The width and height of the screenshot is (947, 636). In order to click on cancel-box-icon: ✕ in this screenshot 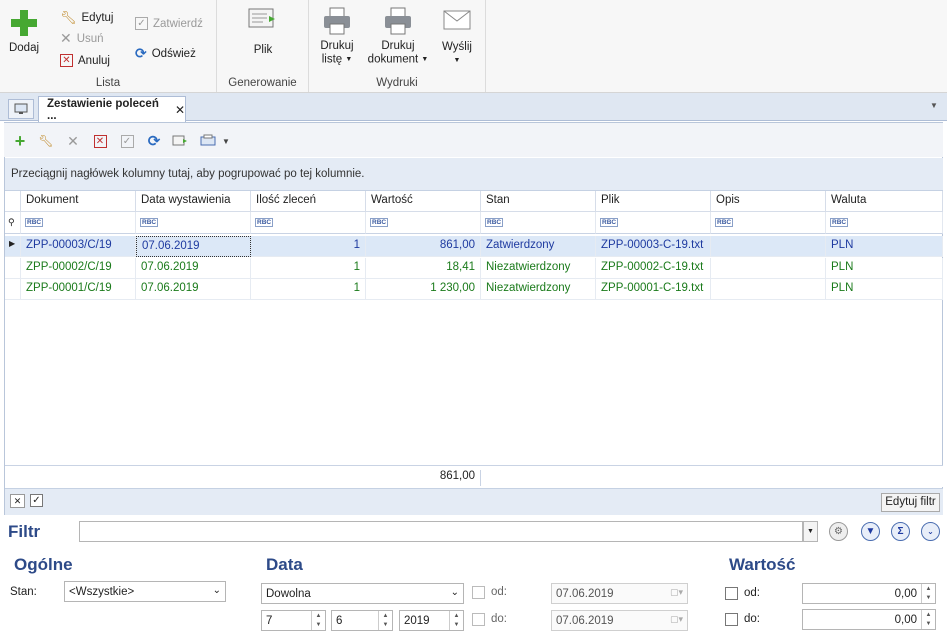, I will do `click(100, 141)`.